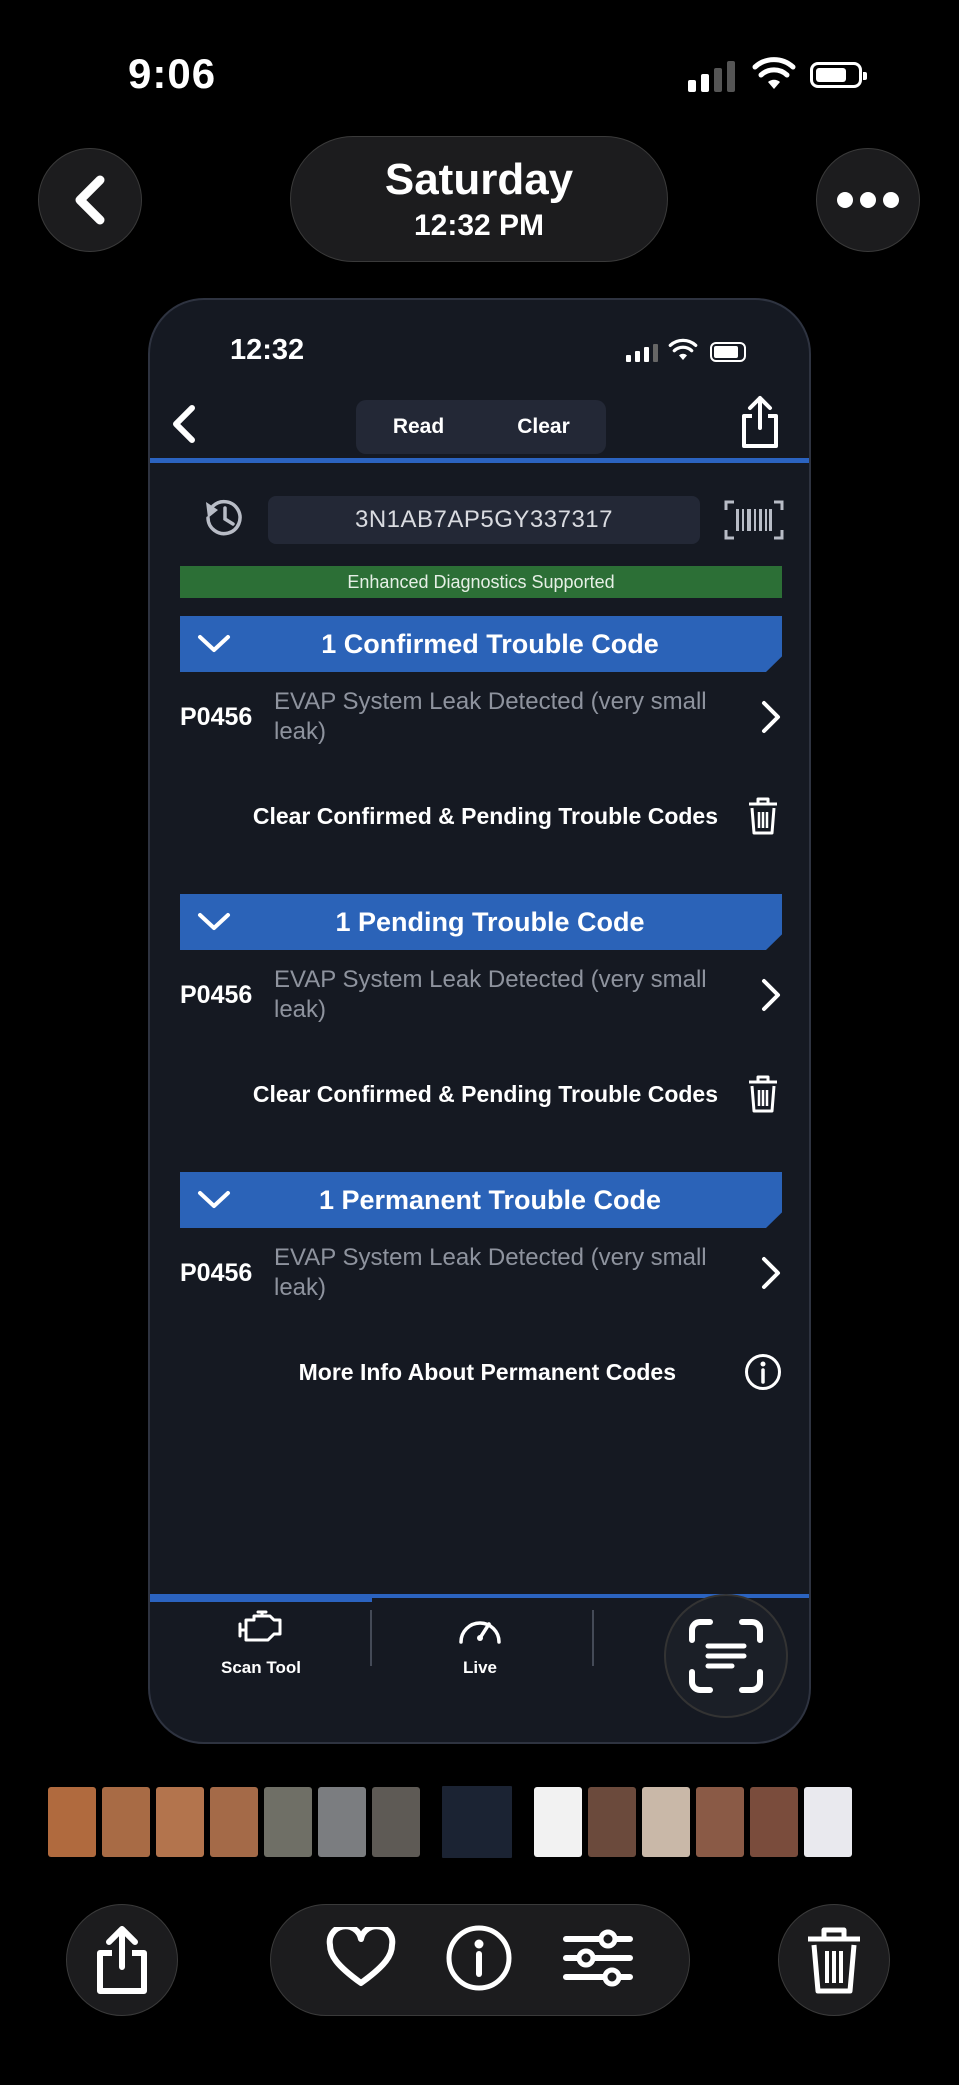 This screenshot has height=2085, width=959. I want to click on history-button, so click(224, 520).